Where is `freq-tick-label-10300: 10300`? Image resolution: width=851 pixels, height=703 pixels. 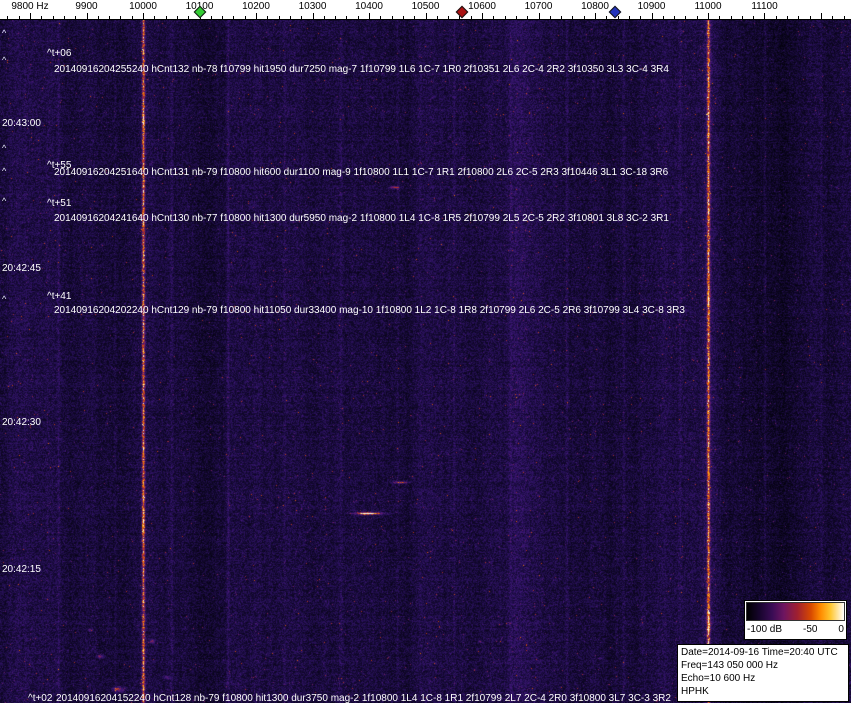
freq-tick-label-10300: 10300 is located at coordinates (312, 6).